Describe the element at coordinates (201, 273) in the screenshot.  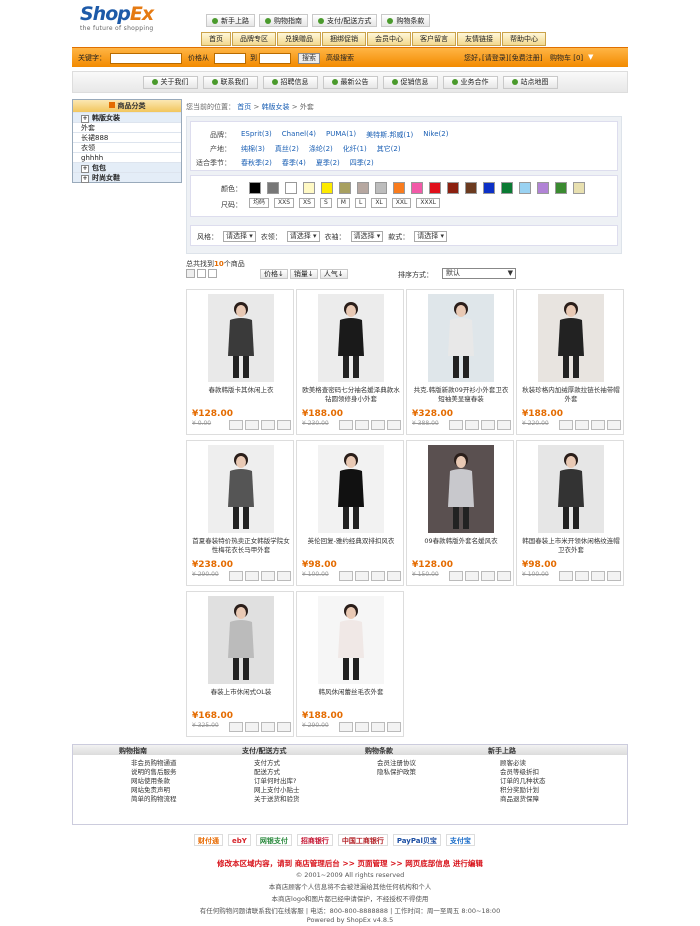
I see `list-view-icon` at that location.